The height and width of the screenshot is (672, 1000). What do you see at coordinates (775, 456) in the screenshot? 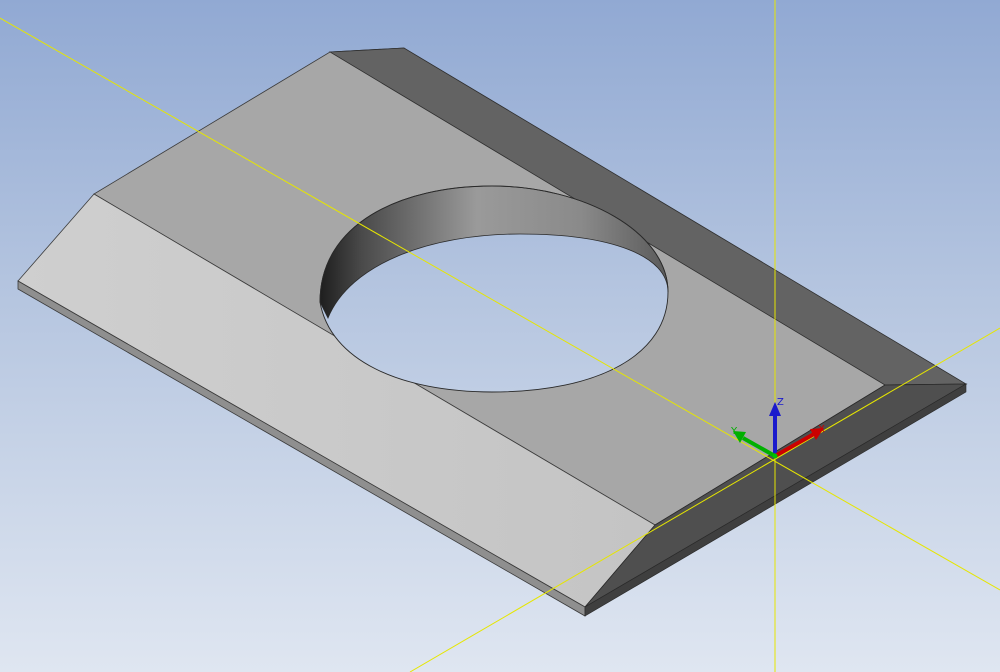
I see `origin-point` at bounding box center [775, 456].